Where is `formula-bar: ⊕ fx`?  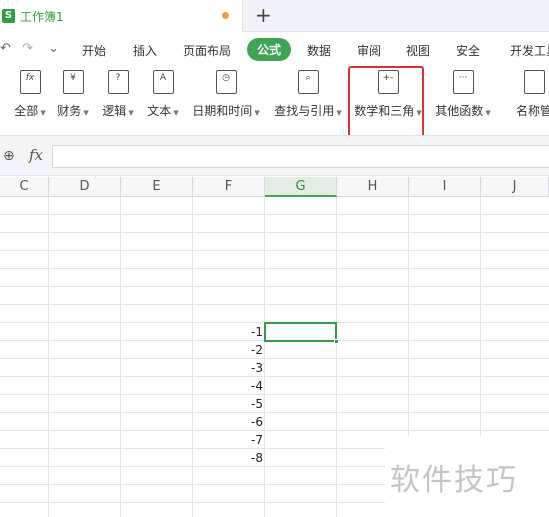
formula-bar: ⊕ fx is located at coordinates (274, 155).